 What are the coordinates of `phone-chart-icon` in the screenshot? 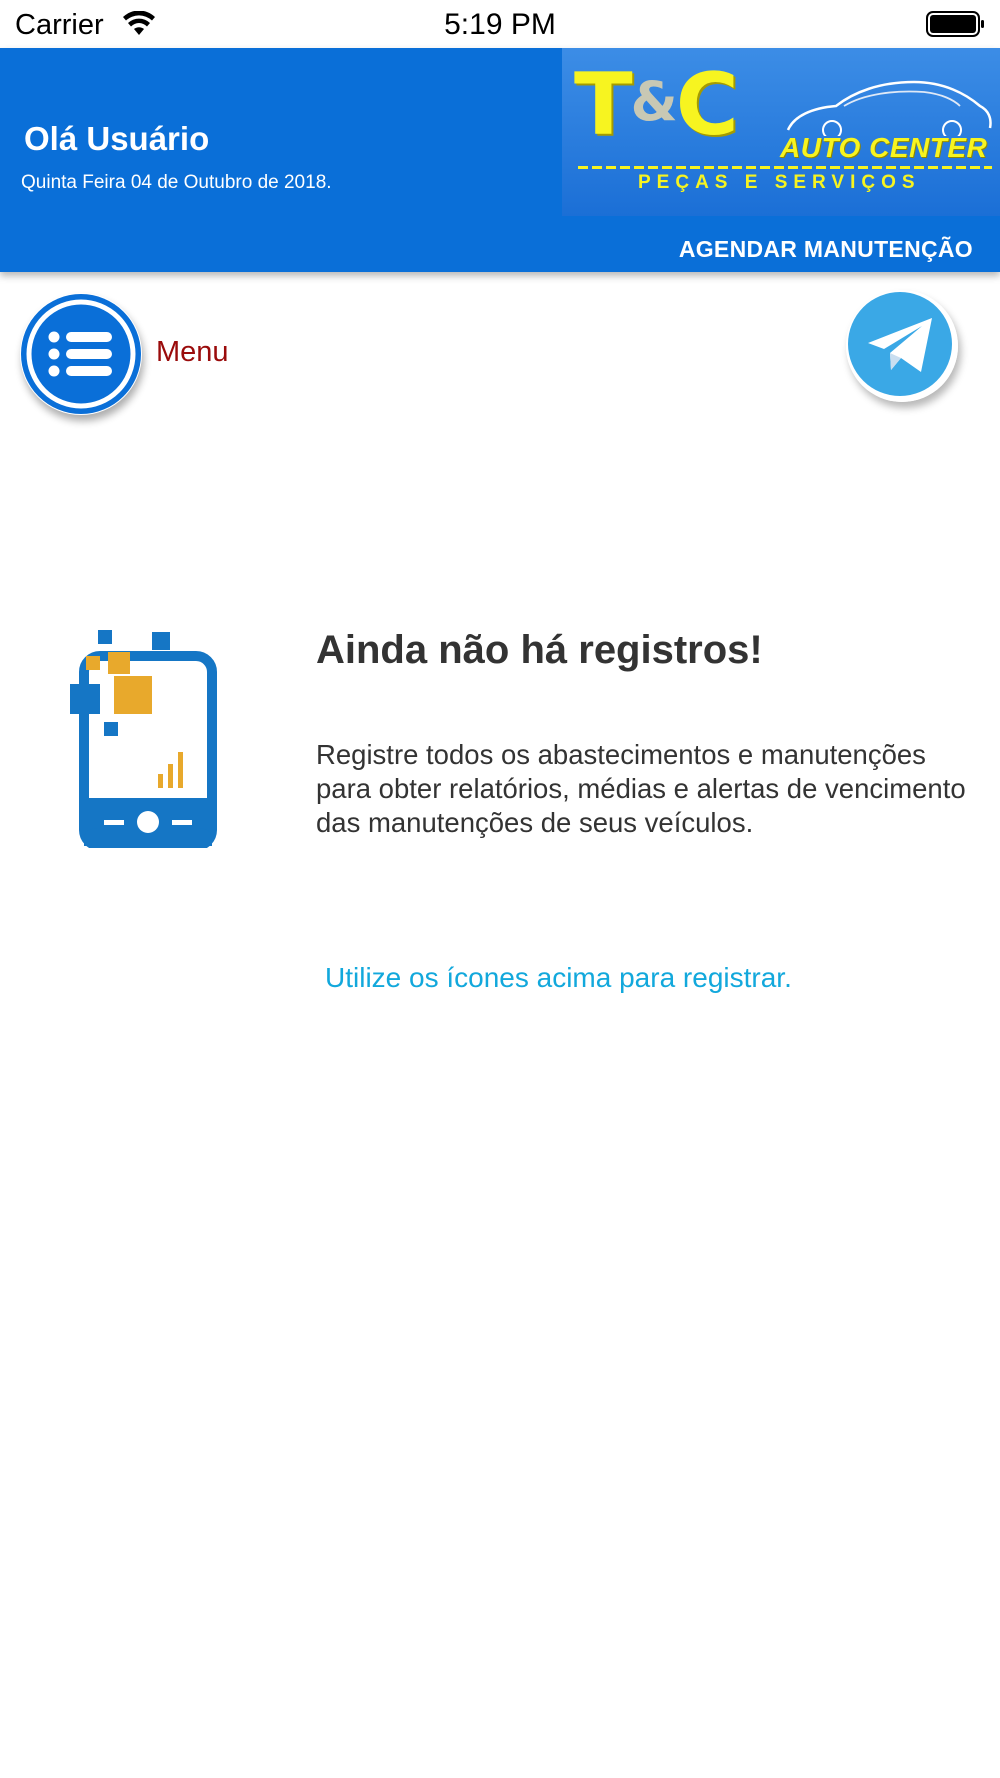 It's located at (143, 739).